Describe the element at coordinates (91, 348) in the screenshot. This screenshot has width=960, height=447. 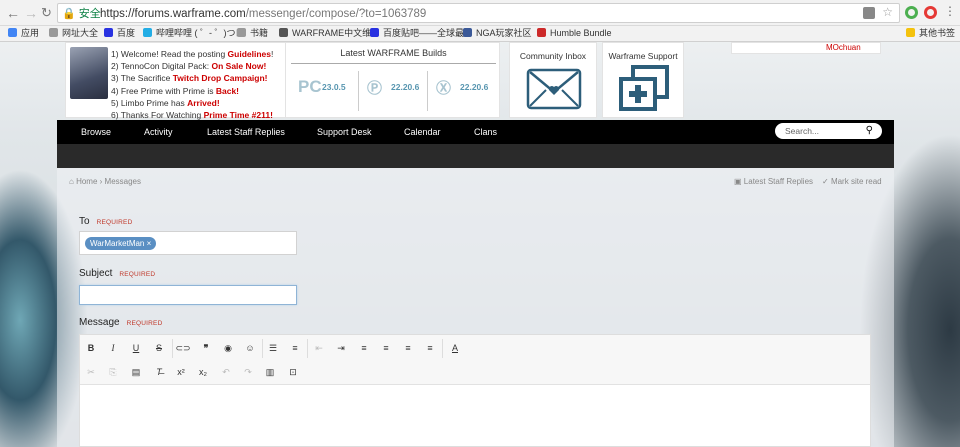
I see `bold-icon: B` at that location.